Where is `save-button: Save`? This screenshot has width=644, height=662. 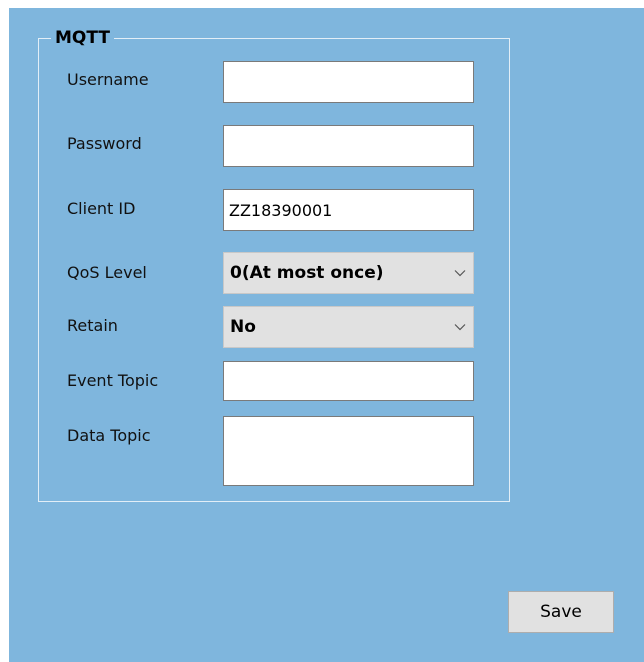 save-button: Save is located at coordinates (561, 612).